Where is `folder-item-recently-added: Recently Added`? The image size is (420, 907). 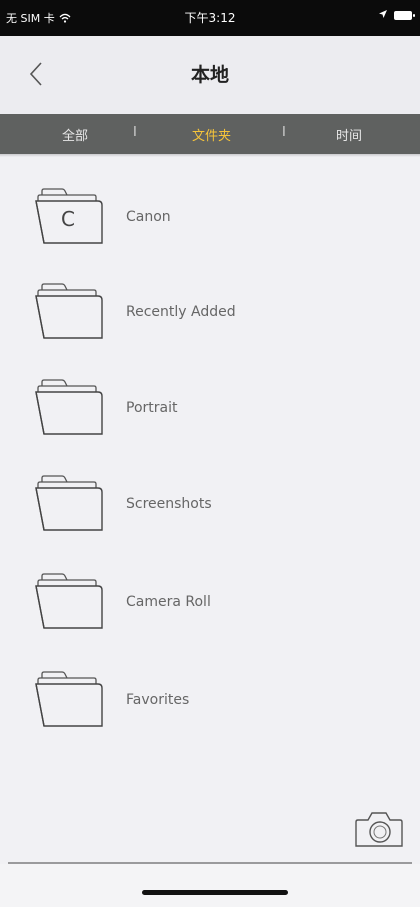
folder-item-recently-added: Recently Added is located at coordinates (165, 308).